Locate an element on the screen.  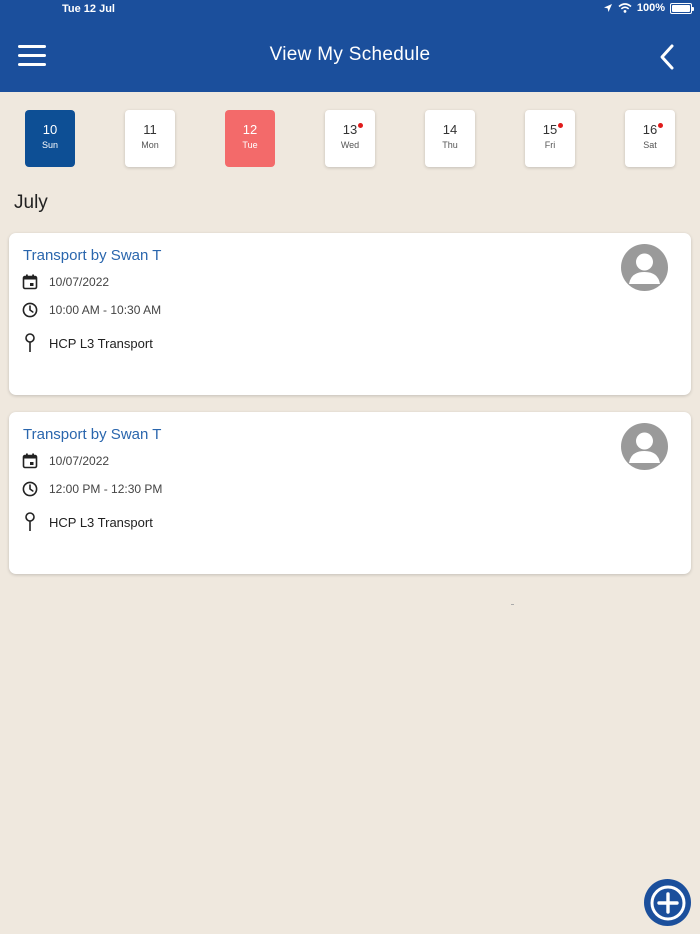
day-of-week: Thu is located at coordinates (450, 145).